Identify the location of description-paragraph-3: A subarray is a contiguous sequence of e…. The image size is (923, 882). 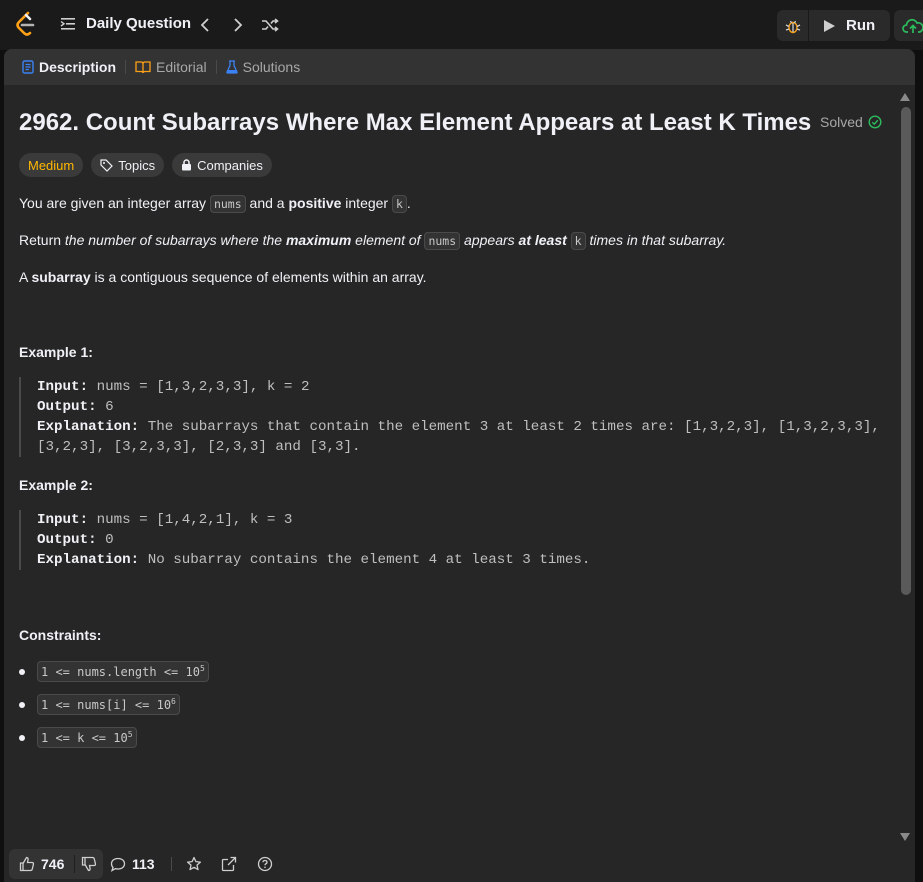
(223, 277).